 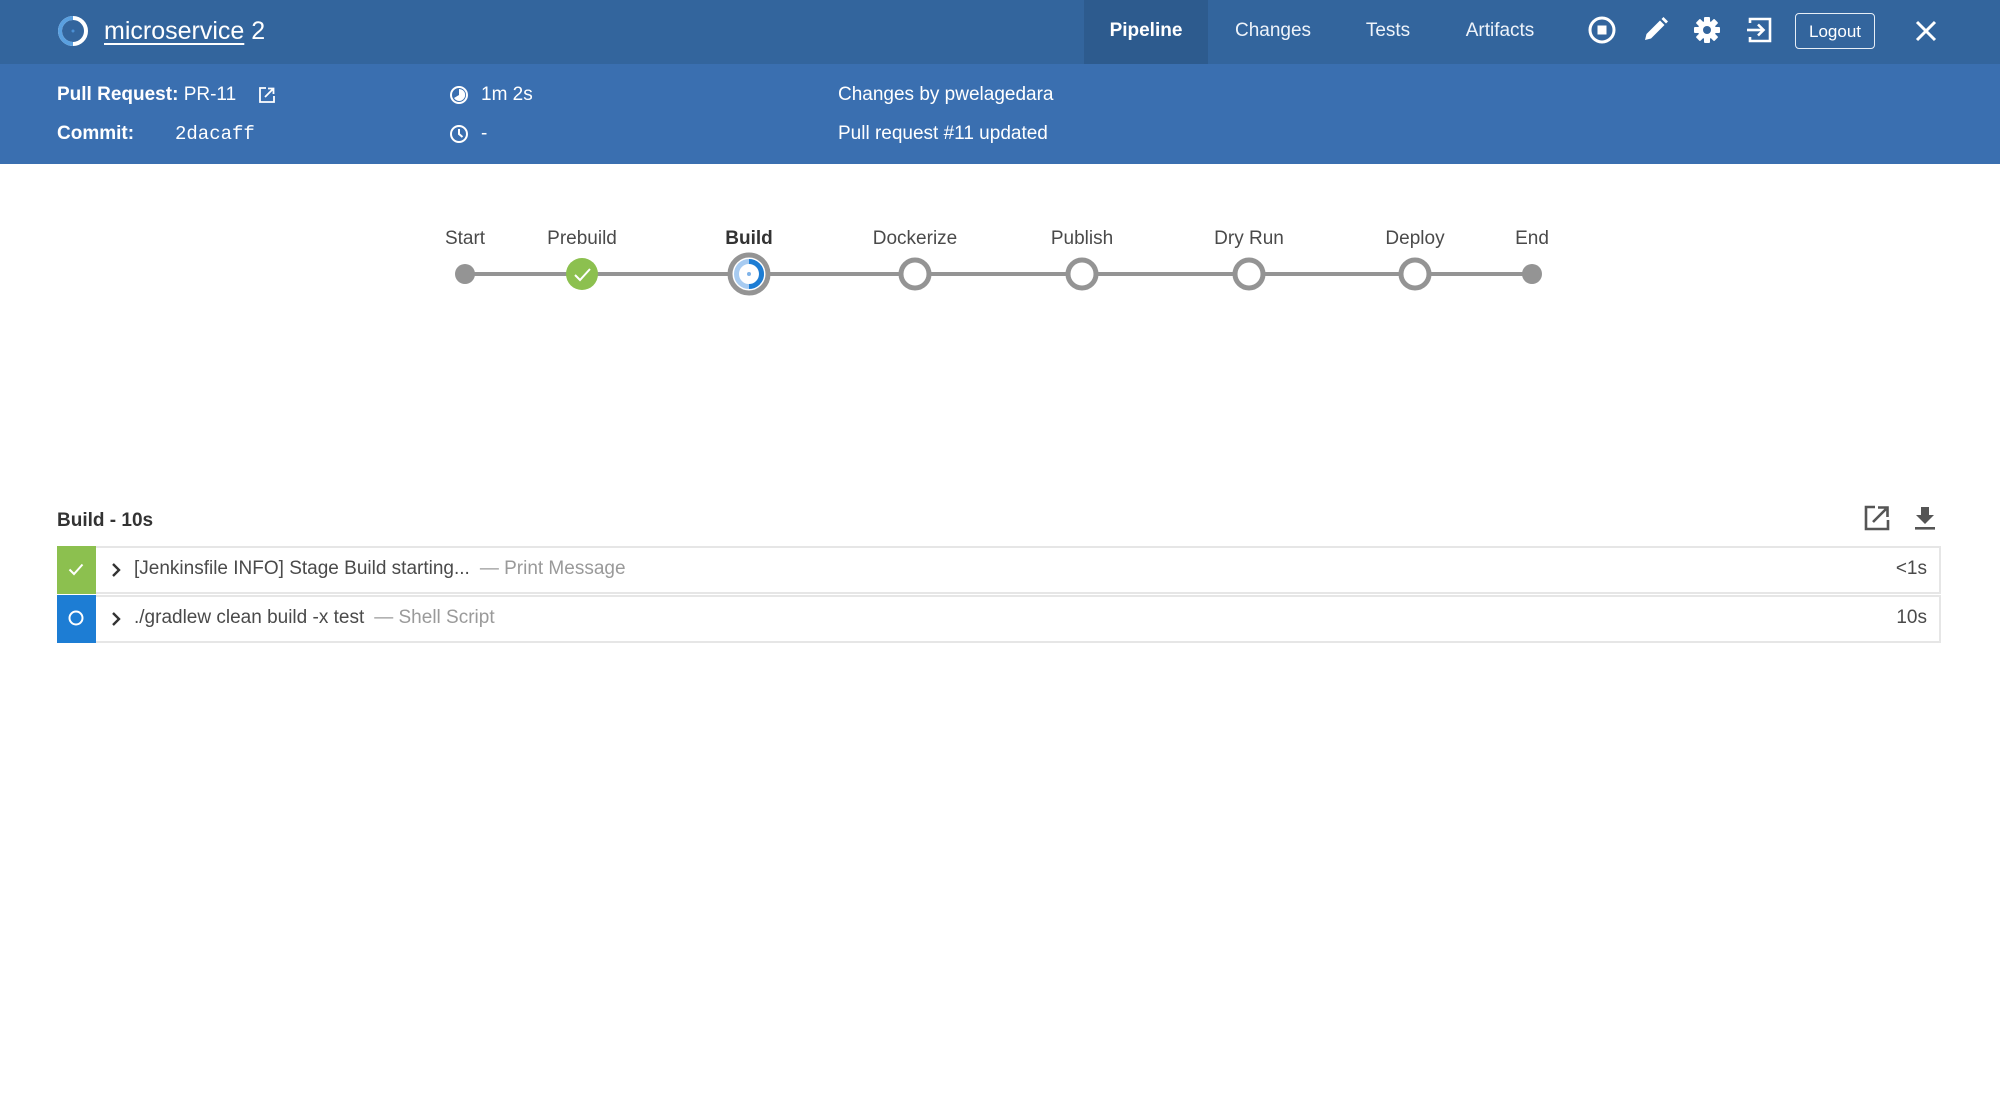 I want to click on stage-node-dry-run, so click(x=1249, y=274).